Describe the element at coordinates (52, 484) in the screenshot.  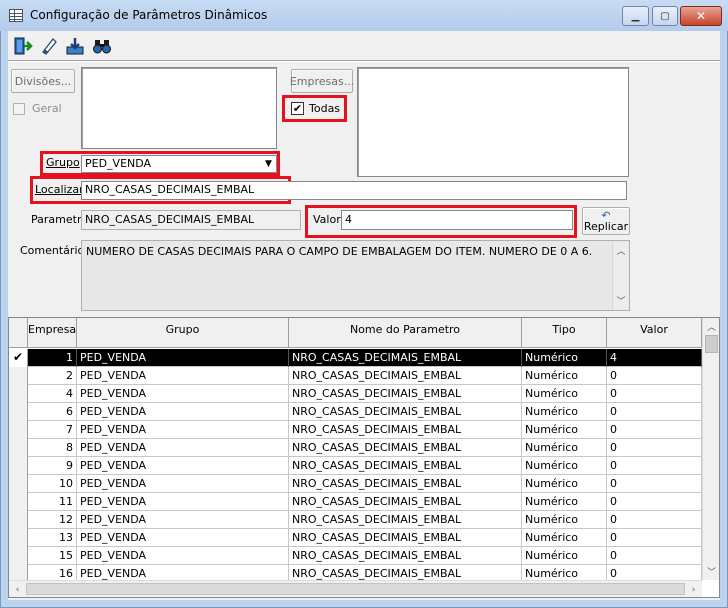
I see `cell-empresa: 10` at that location.